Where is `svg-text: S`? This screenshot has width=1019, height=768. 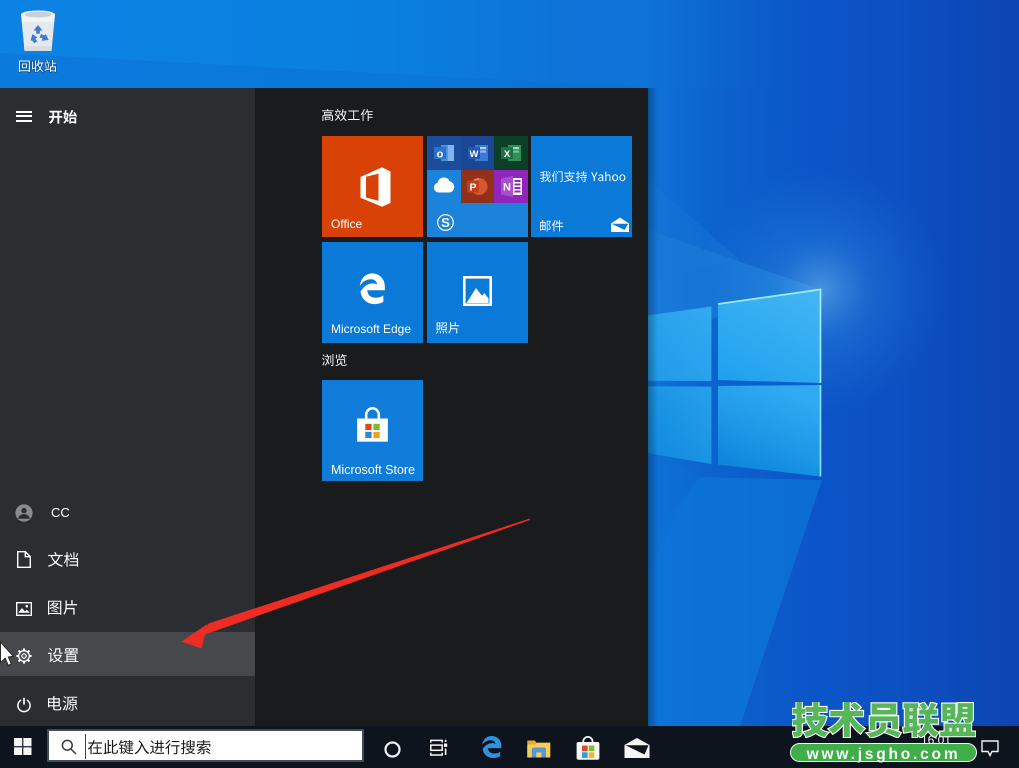
svg-text: S is located at coordinates (445, 222).